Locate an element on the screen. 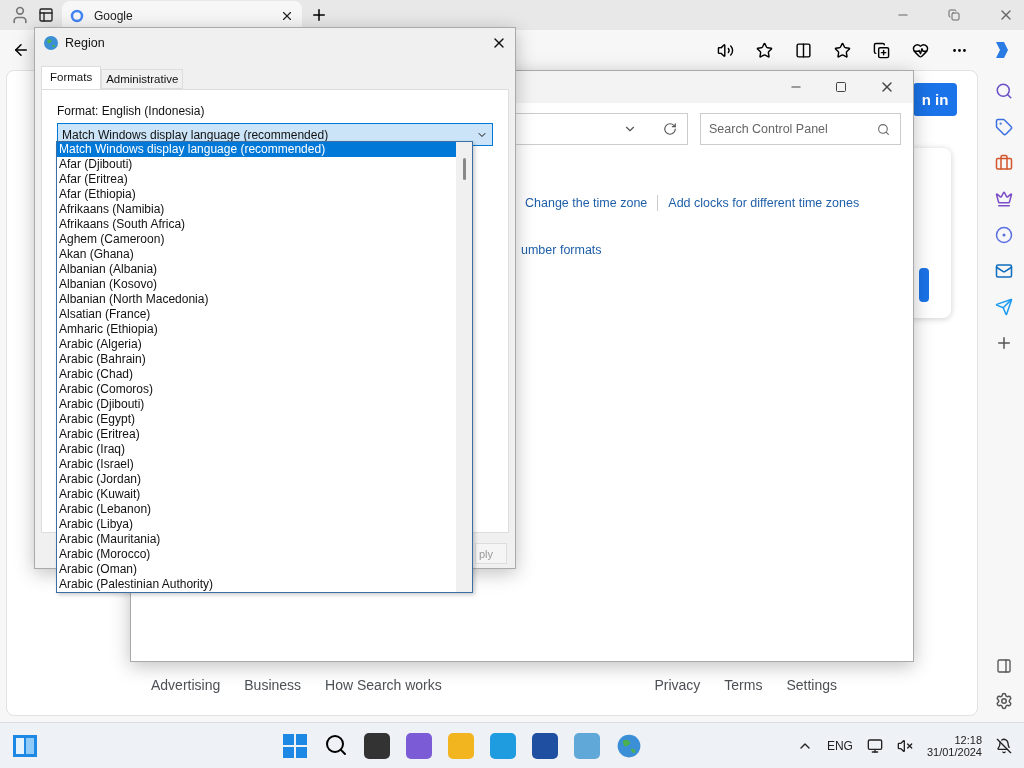 The width and height of the screenshot is (1024, 768). footer-link: Business is located at coordinates (273, 685).